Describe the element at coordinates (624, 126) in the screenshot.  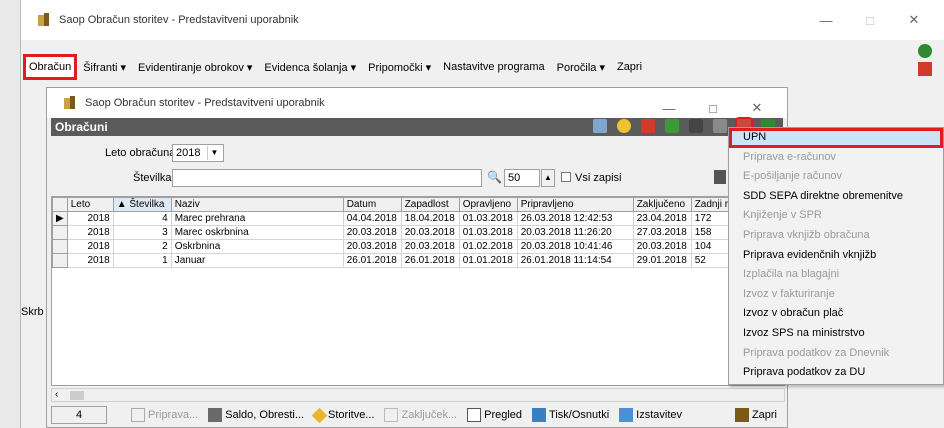
I see `star-icon` at that location.